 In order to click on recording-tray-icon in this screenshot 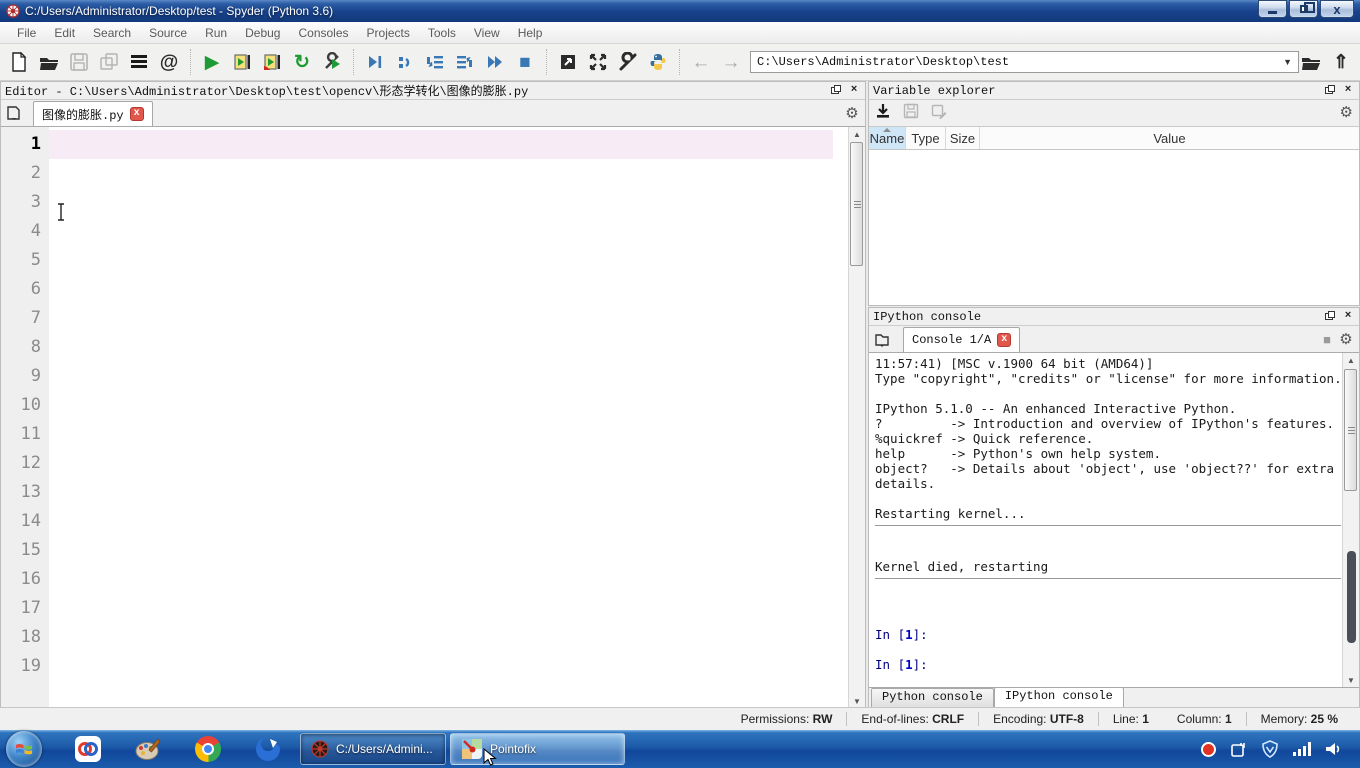, I will do `click(1208, 749)`.